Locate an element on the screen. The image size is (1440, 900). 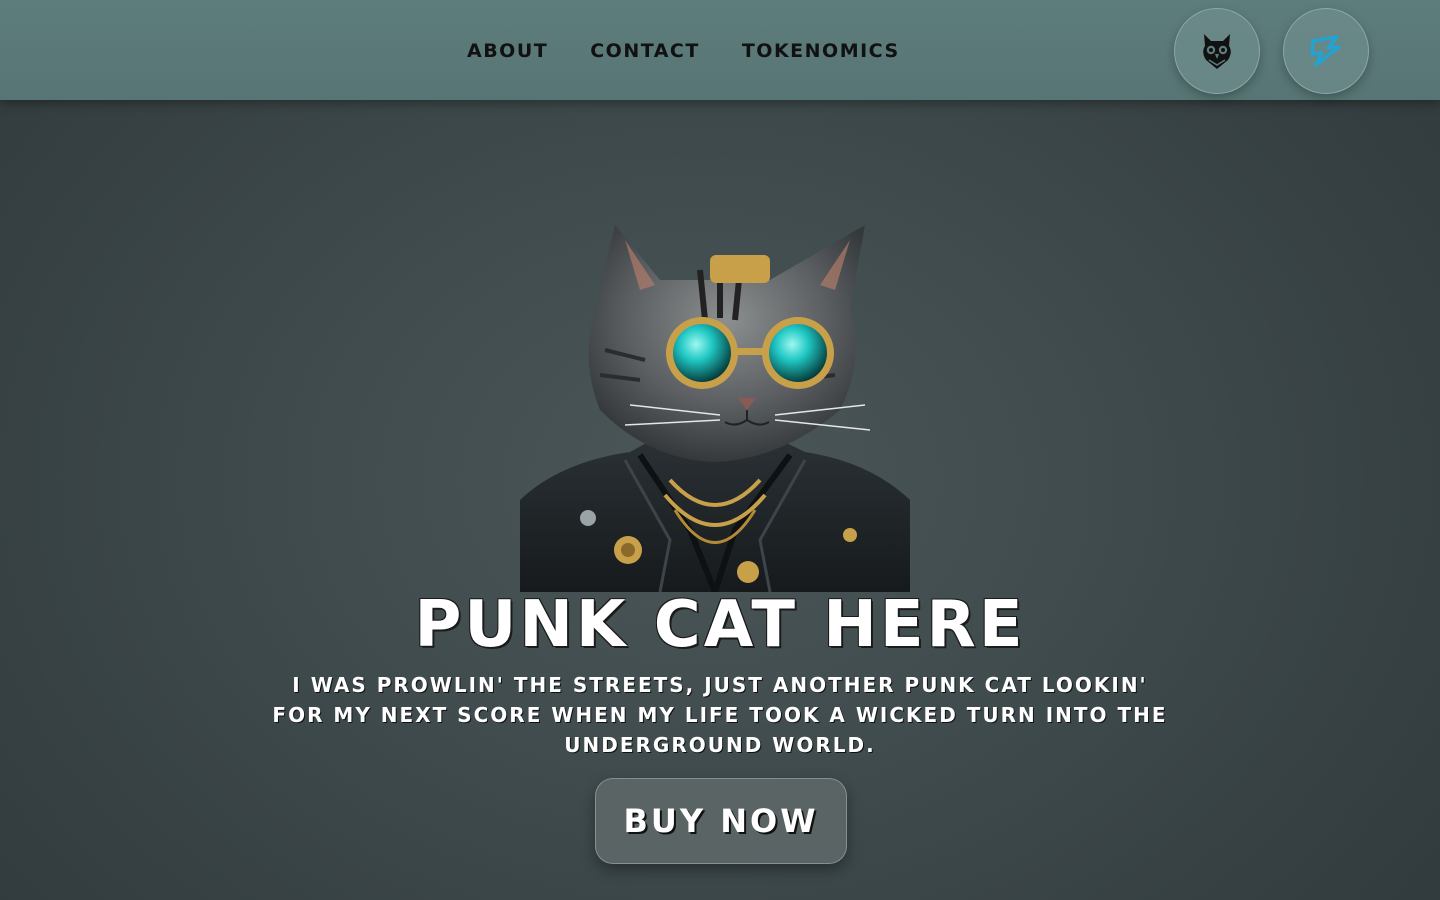
hero-title: Punk Cat Here is located at coordinates (720, 625).